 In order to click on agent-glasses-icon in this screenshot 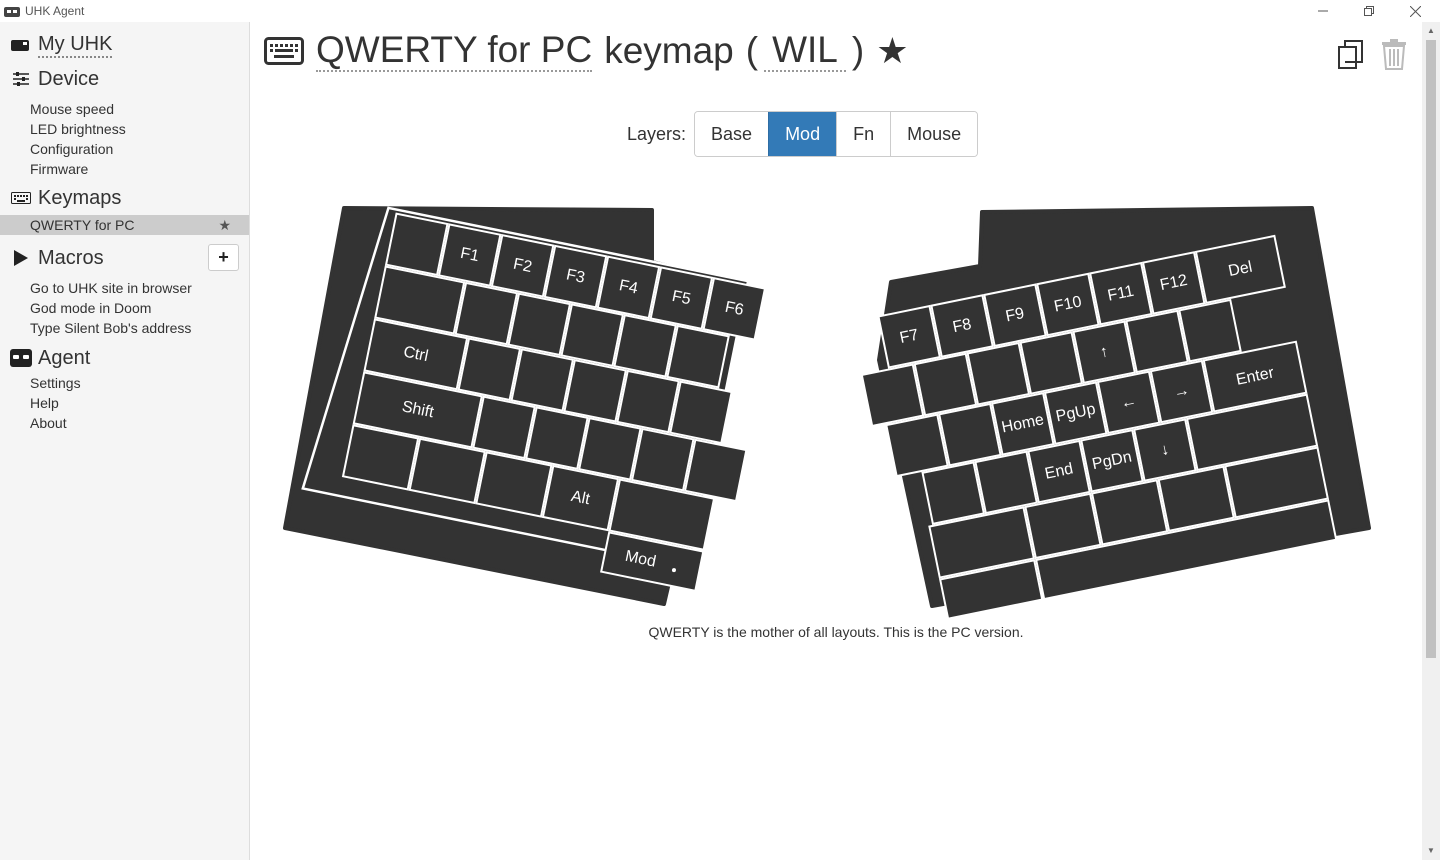, I will do `click(21, 358)`.